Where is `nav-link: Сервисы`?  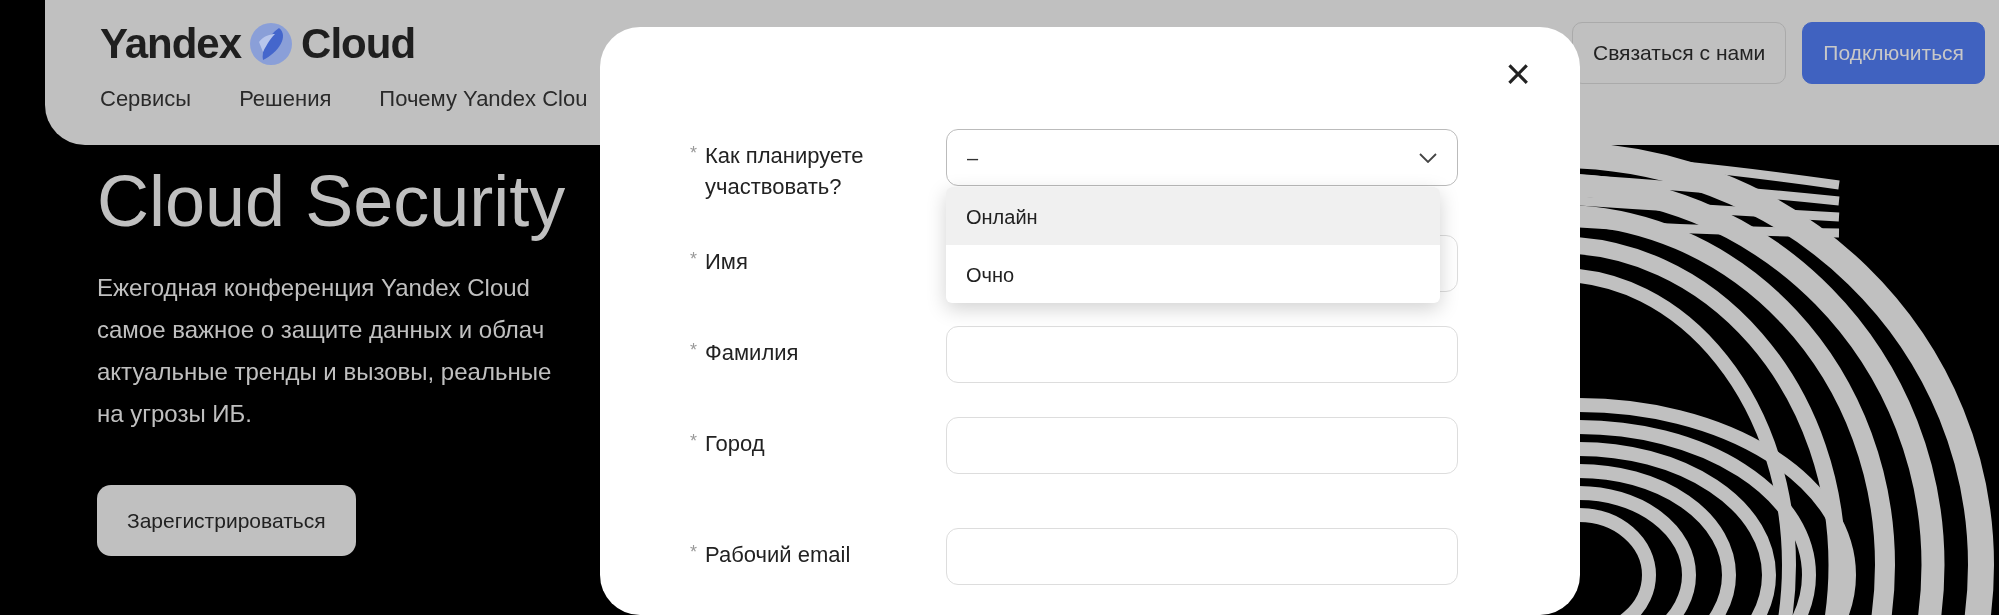
nav-link: Сервисы is located at coordinates (146, 98).